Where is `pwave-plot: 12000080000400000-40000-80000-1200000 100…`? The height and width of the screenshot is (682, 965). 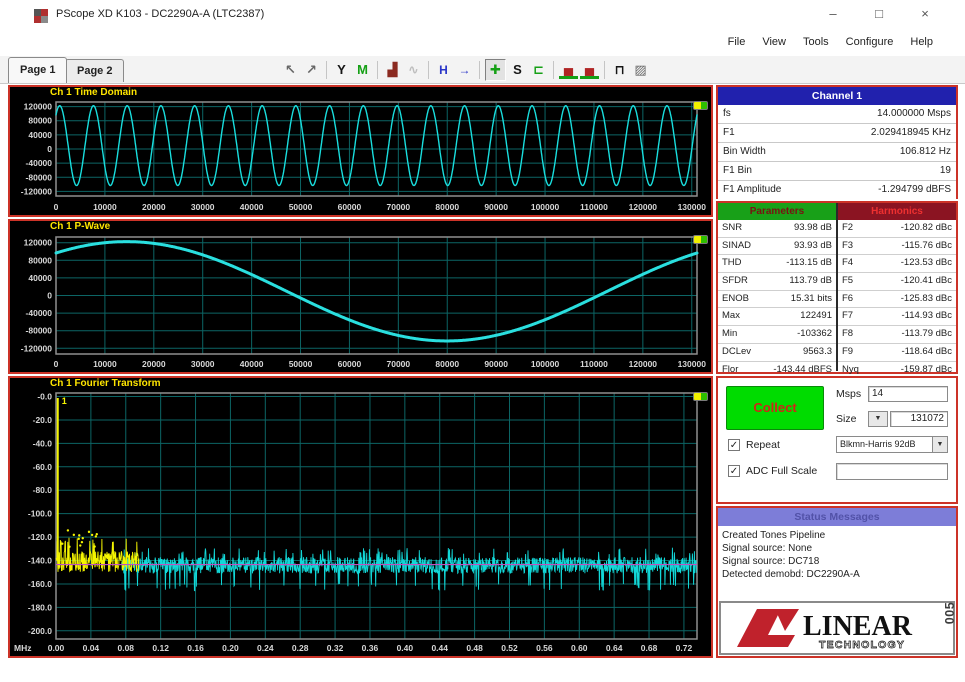
pwave-plot: 12000080000400000-40000-80000-1200000 100… is located at coordinates (360, 302).